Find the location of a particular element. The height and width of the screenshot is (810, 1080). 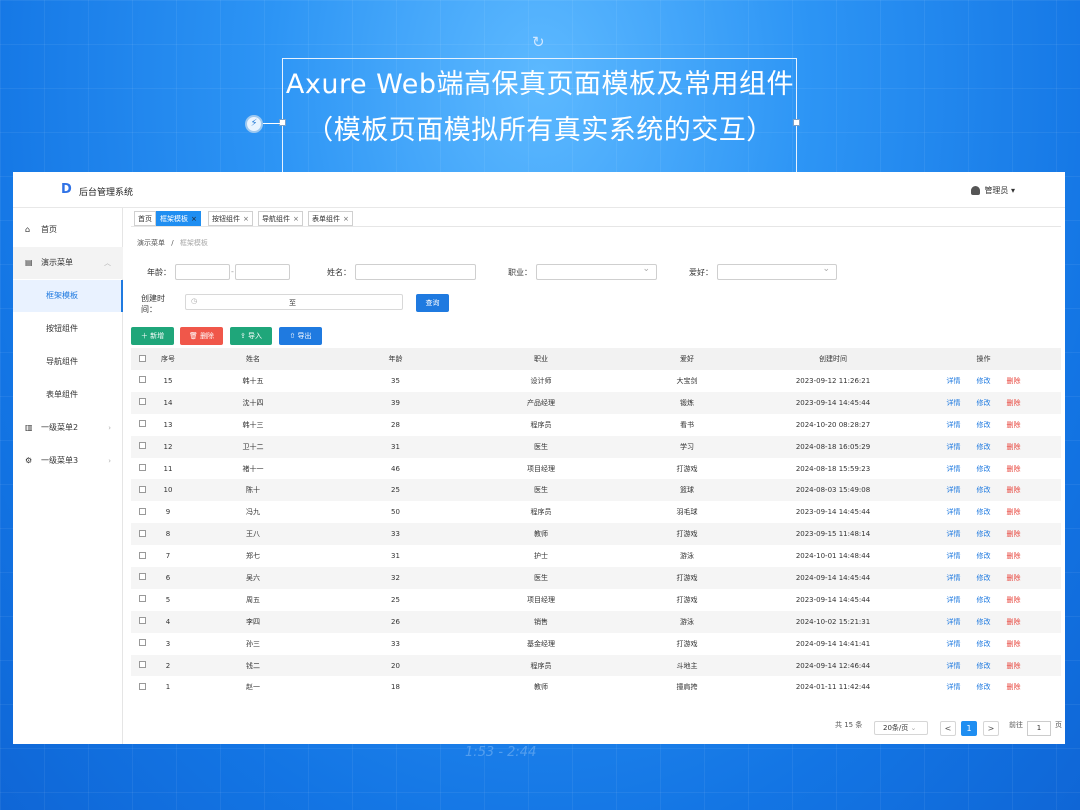

page-1-button: 1 is located at coordinates (969, 728).